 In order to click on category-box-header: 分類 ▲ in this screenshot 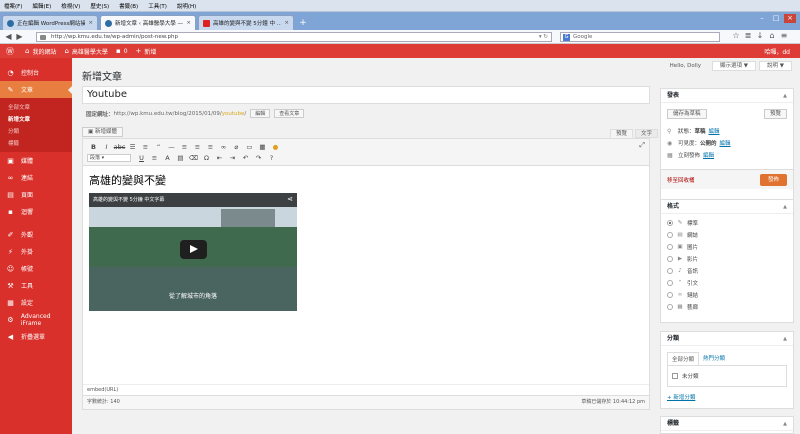, I will do `click(727, 339)`.